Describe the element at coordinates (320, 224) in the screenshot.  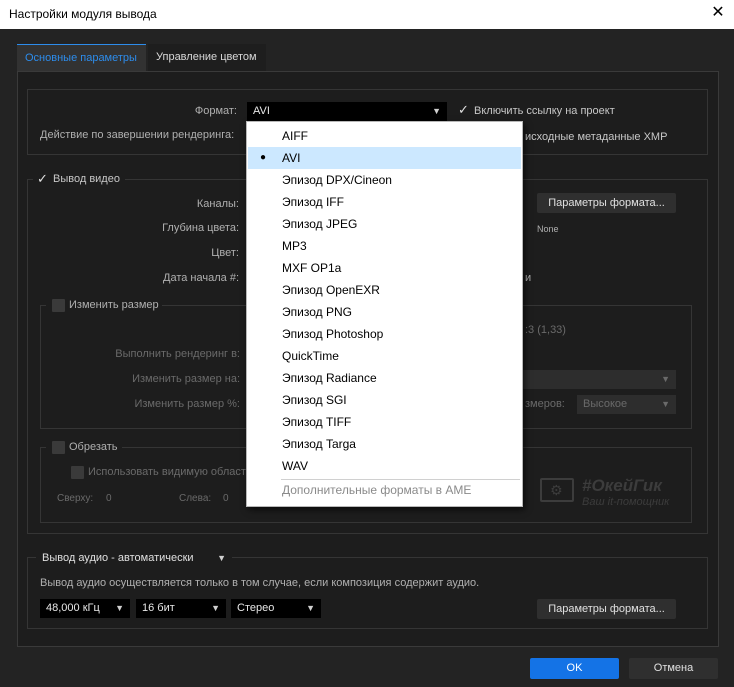
I see `format-option-label: Эпизод JPEG` at that location.